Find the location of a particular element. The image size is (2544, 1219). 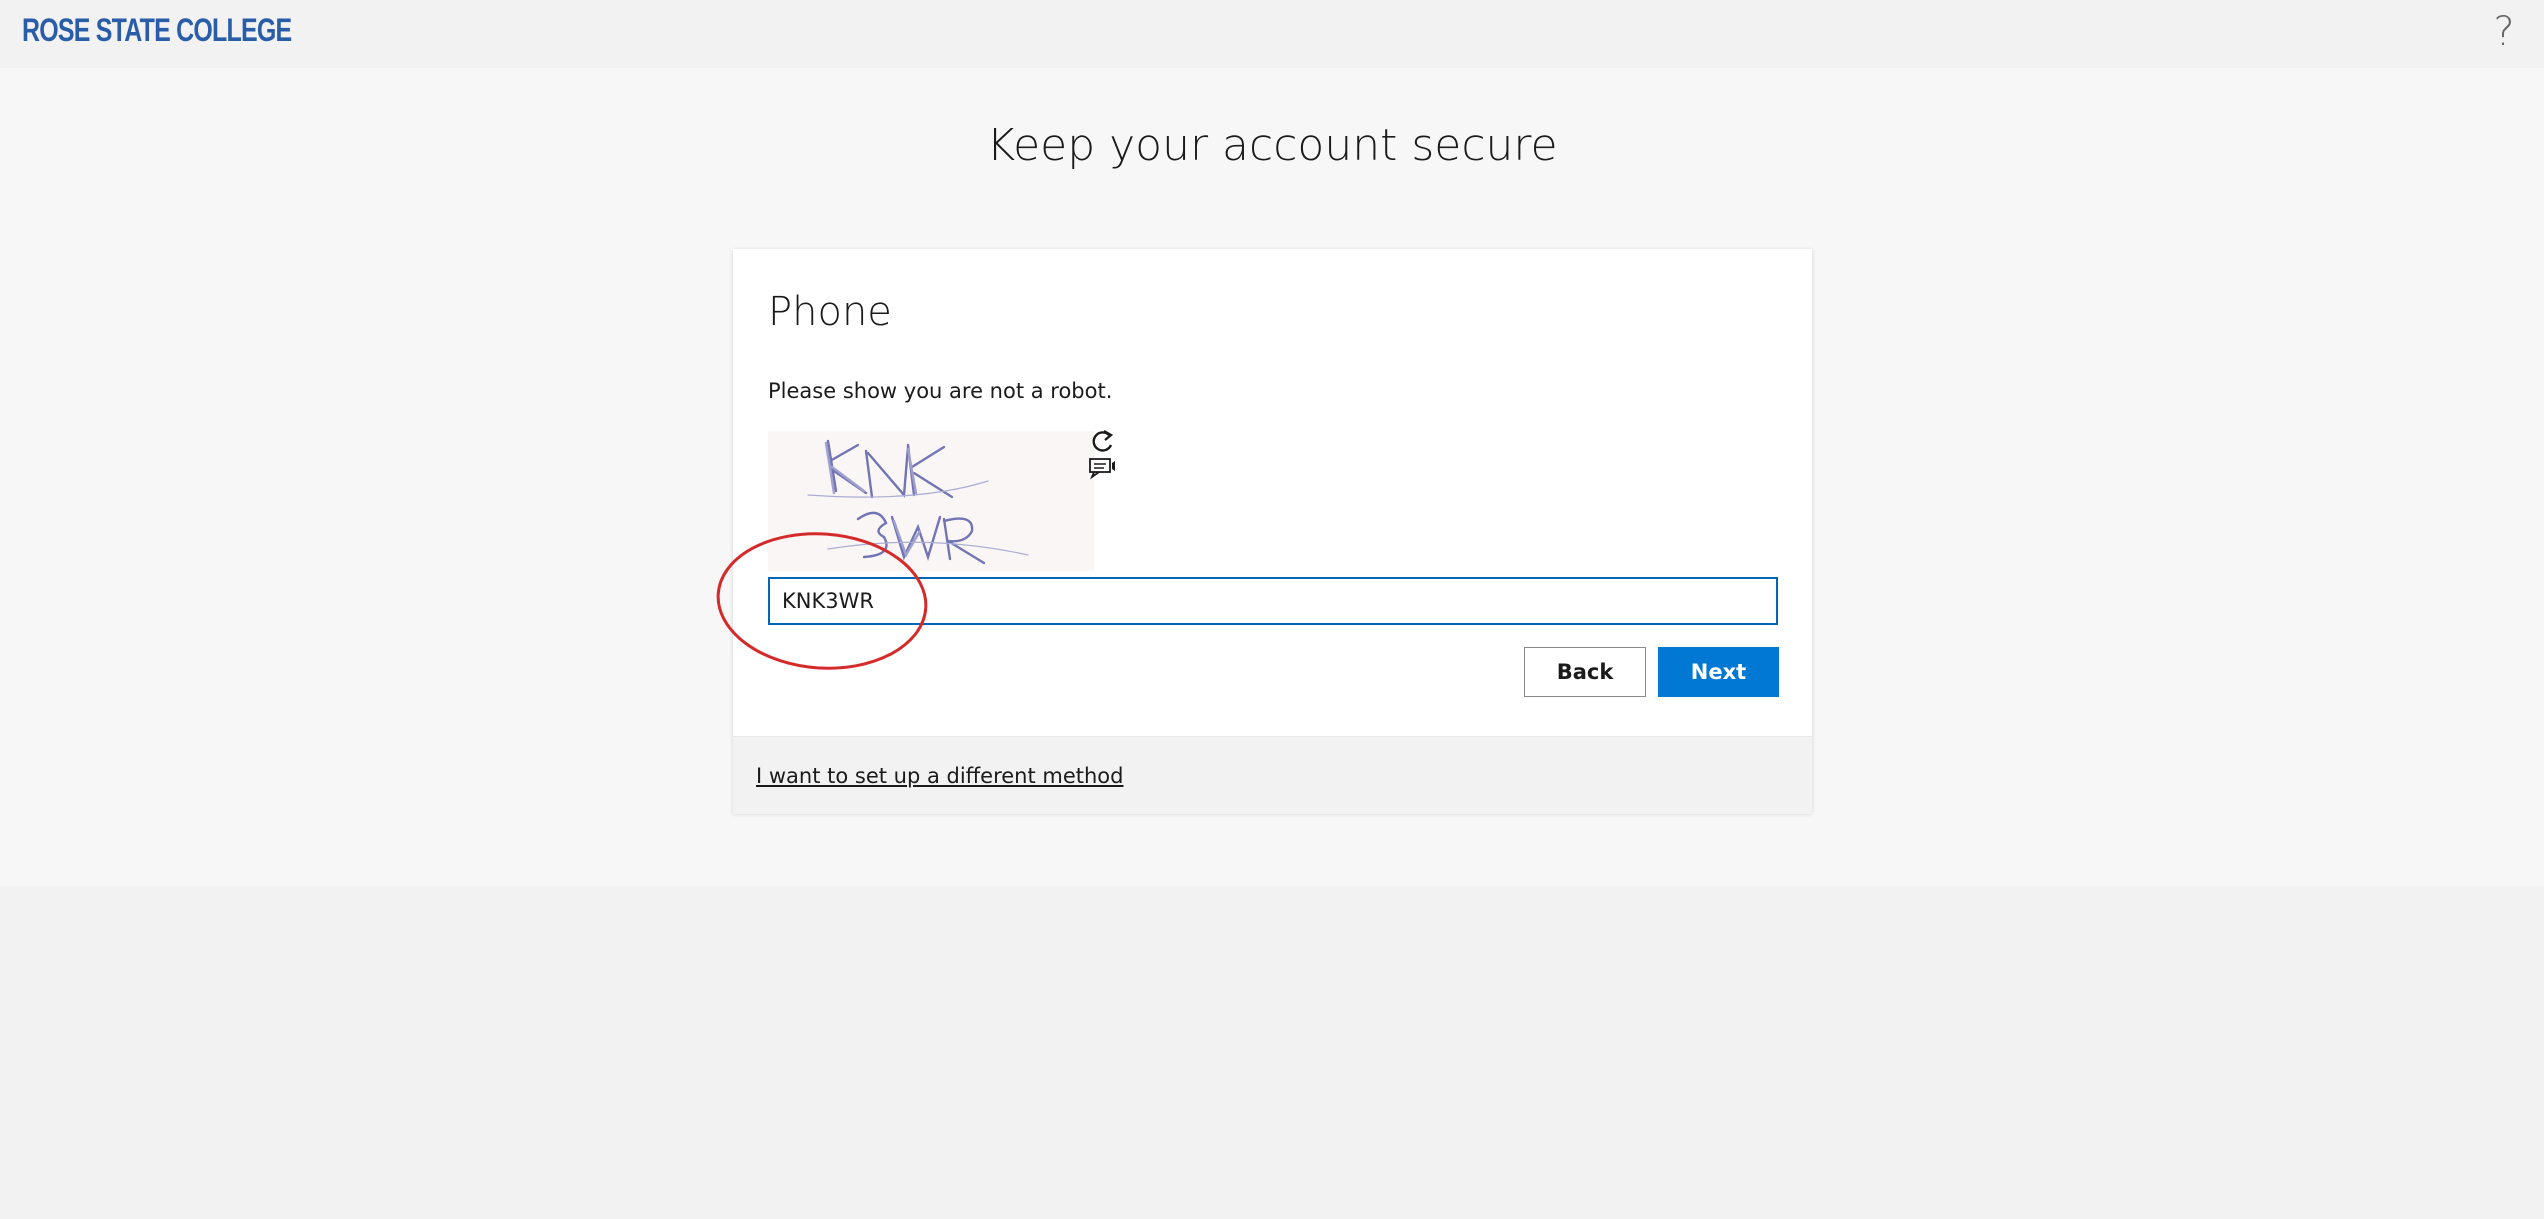

captcha-image is located at coordinates (931, 501).